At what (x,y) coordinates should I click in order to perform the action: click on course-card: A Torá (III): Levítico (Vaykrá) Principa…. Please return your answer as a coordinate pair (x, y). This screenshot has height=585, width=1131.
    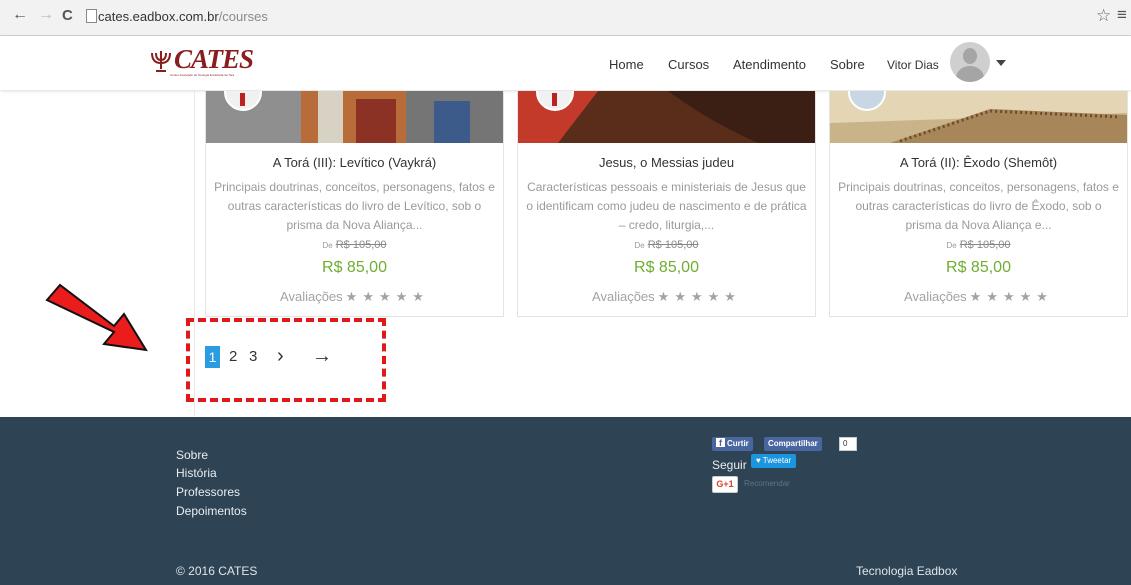
    Looking at the image, I should click on (354, 204).